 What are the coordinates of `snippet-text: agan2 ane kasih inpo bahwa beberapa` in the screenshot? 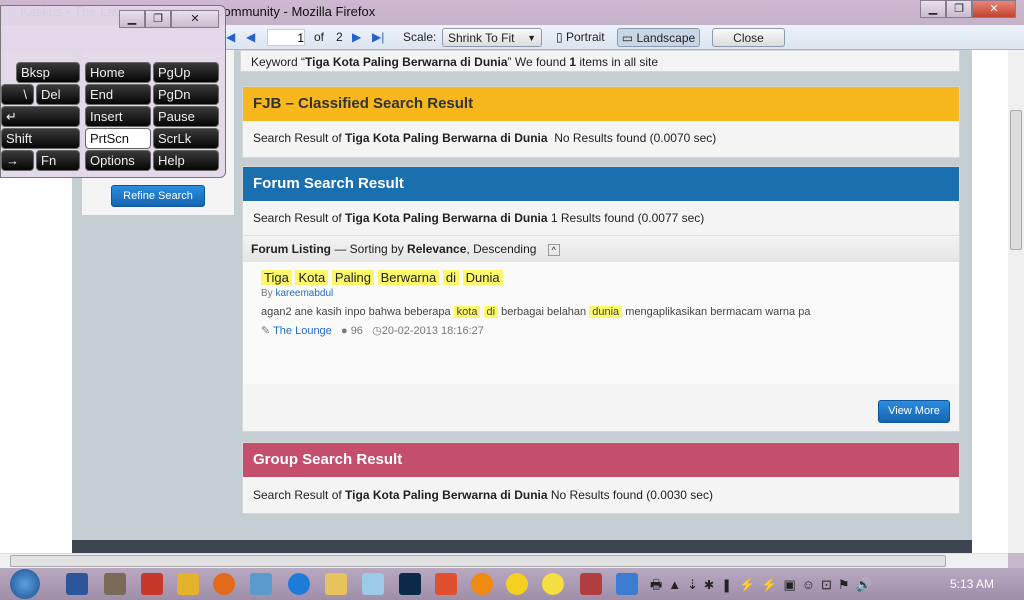 It's located at (357, 312).